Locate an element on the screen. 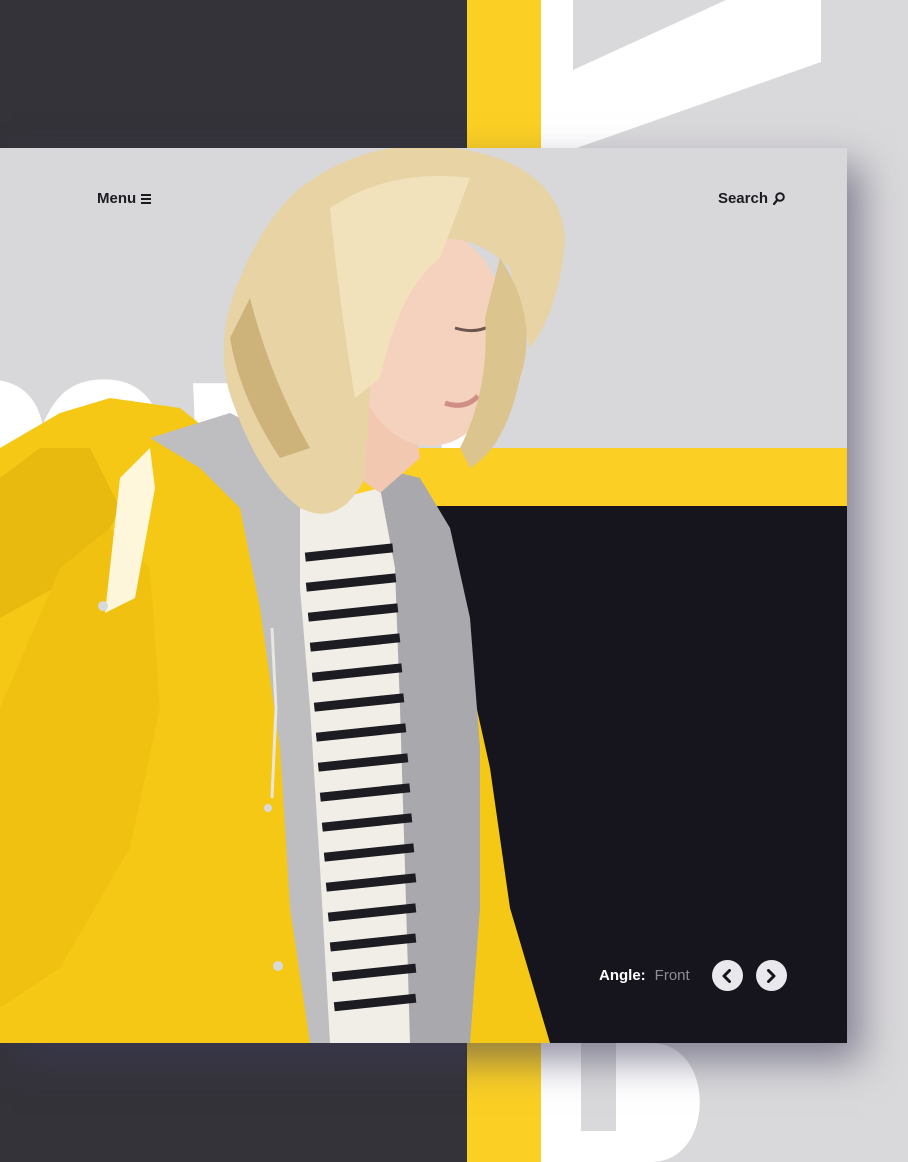  angle-label: Angle: is located at coordinates (622, 975).